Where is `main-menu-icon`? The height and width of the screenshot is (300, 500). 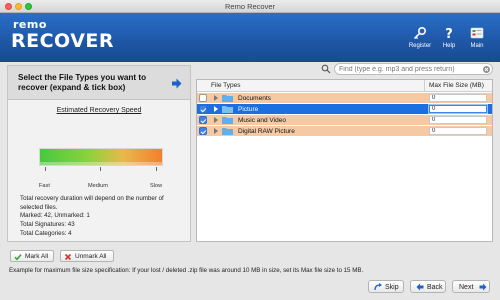
main-menu-icon is located at coordinates (477, 33).